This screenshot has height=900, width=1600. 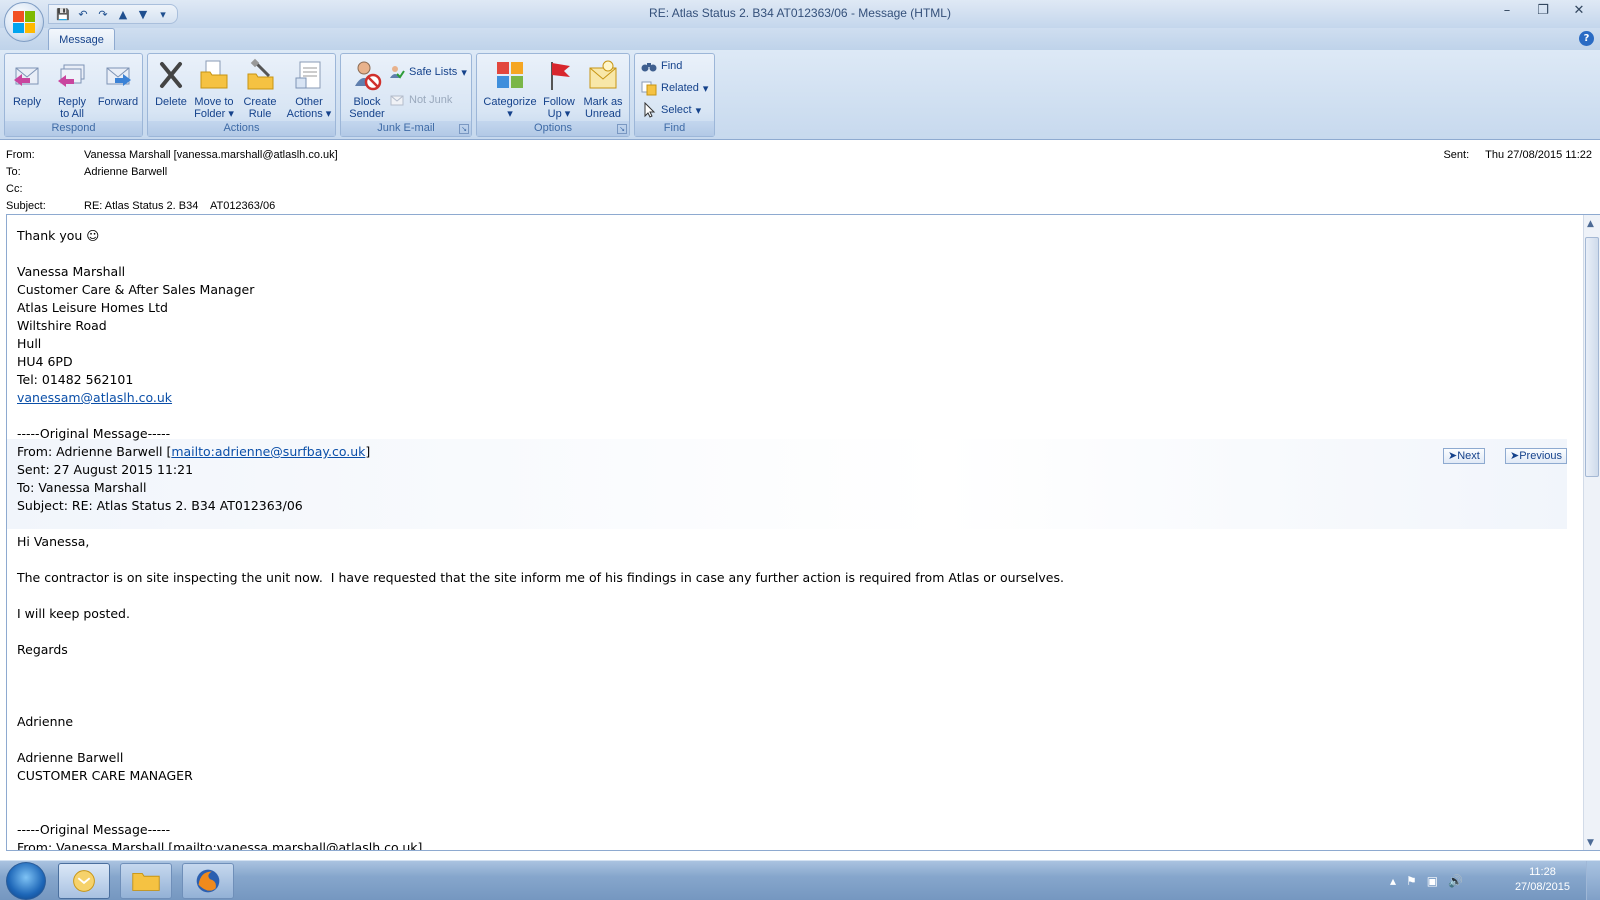 What do you see at coordinates (29, 343) in the screenshot?
I see `signature-city: Hull` at bounding box center [29, 343].